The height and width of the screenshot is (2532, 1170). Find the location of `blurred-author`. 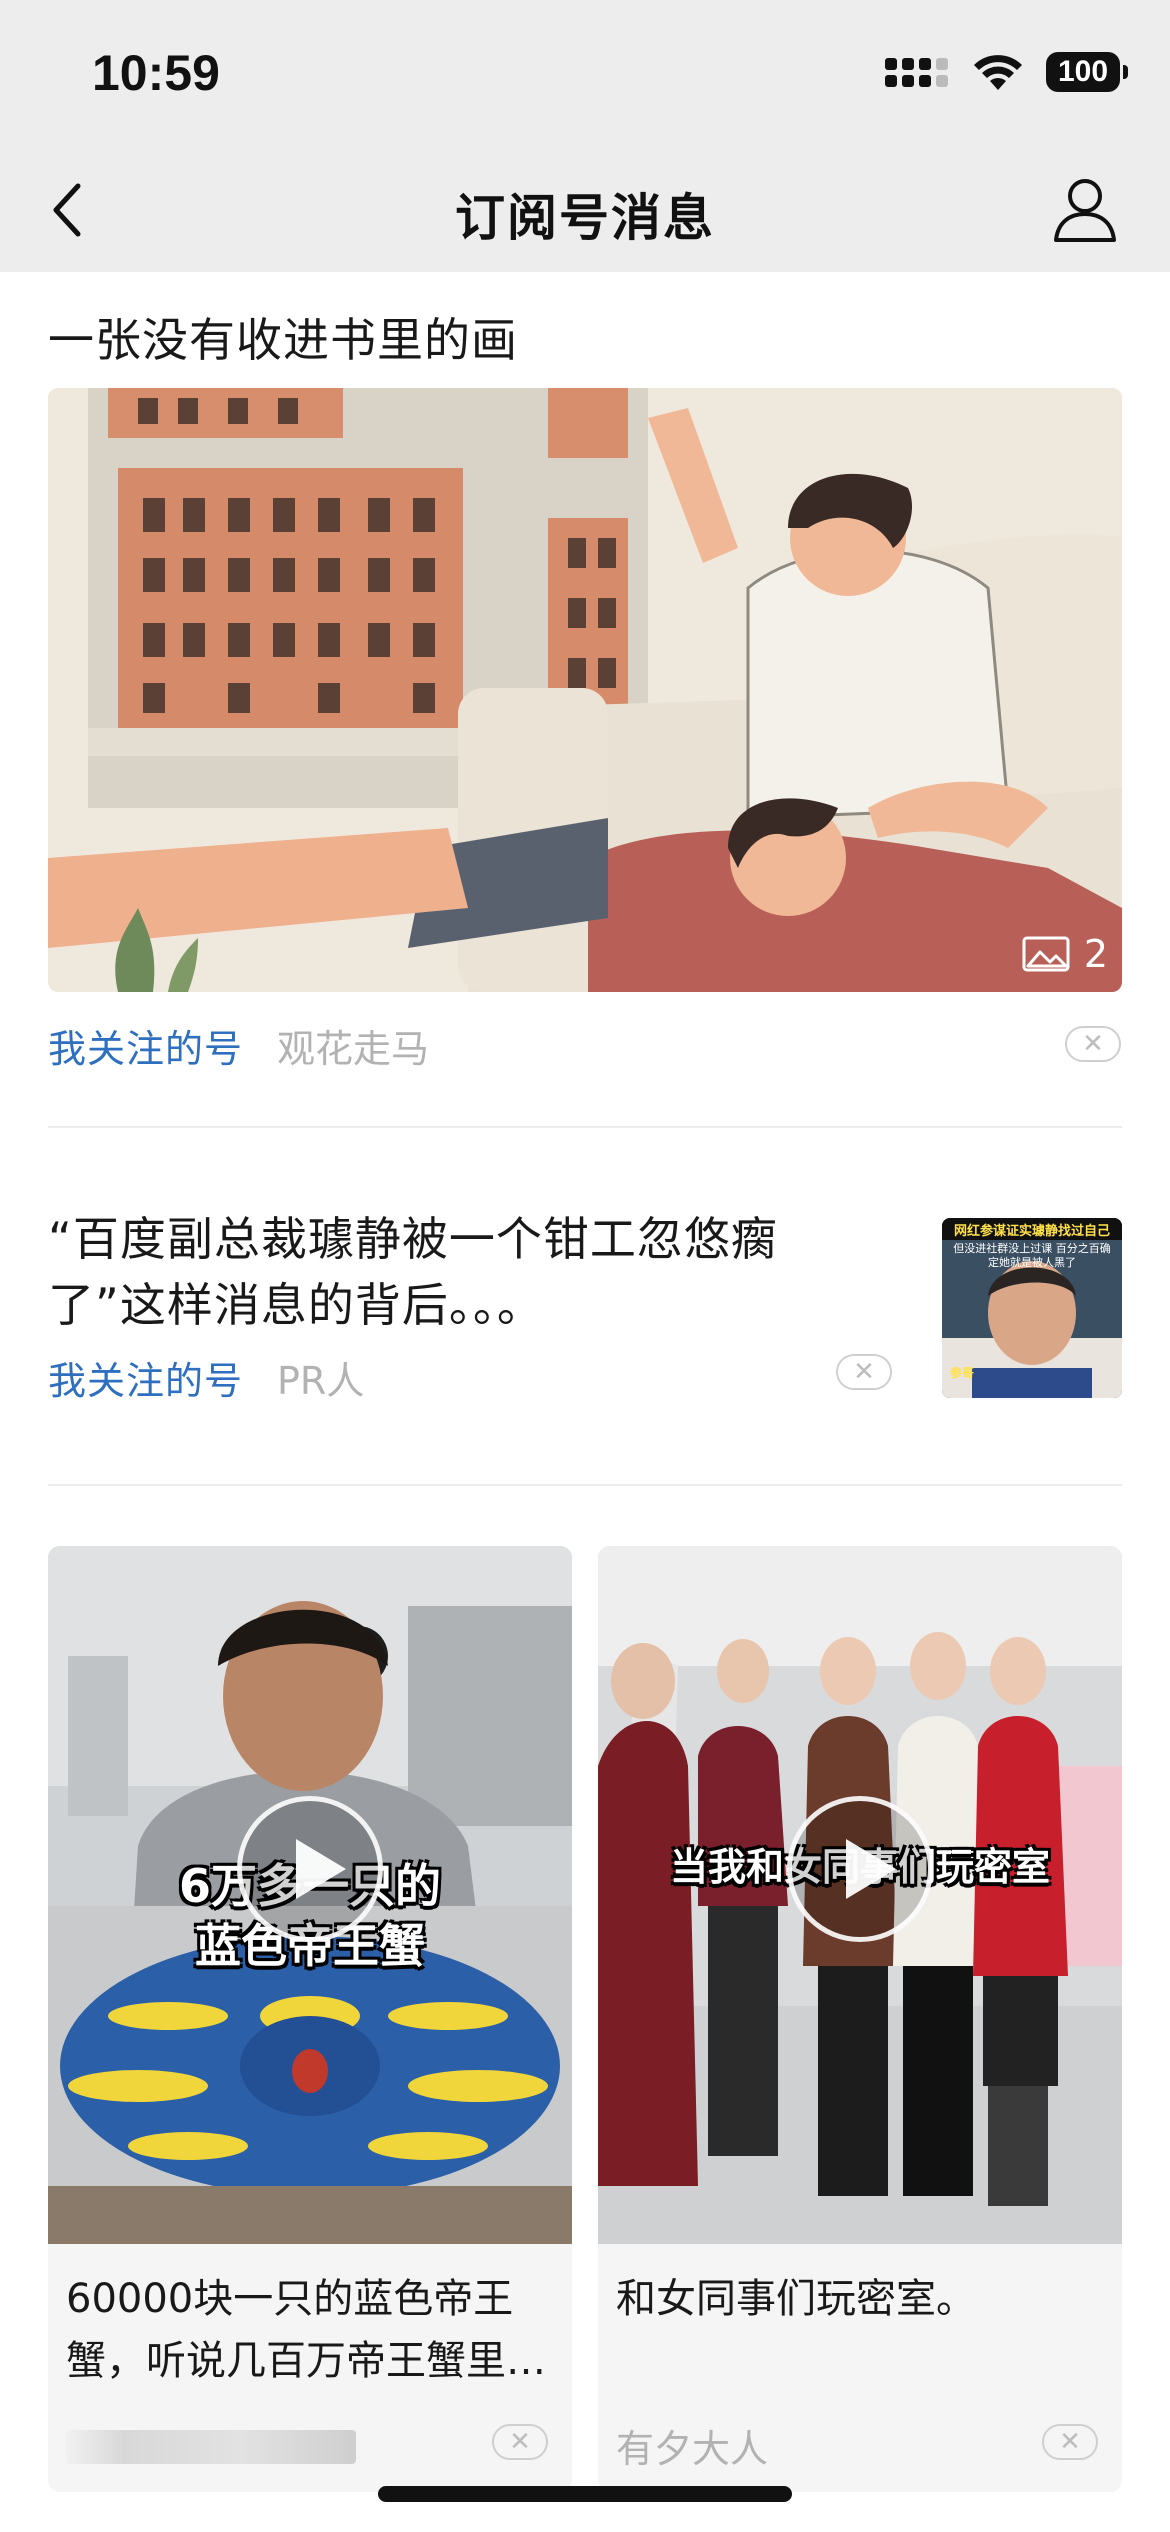

blurred-author is located at coordinates (211, 2447).